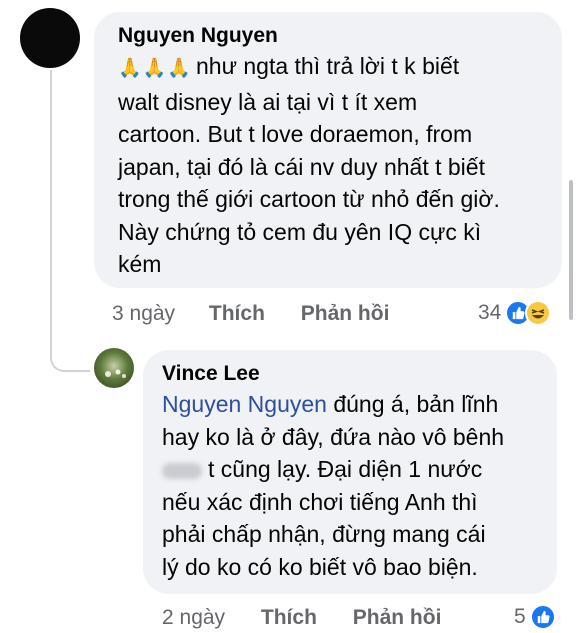  What do you see at coordinates (143, 313) in the screenshot?
I see `comment-timestamp: 3 ngày` at bounding box center [143, 313].